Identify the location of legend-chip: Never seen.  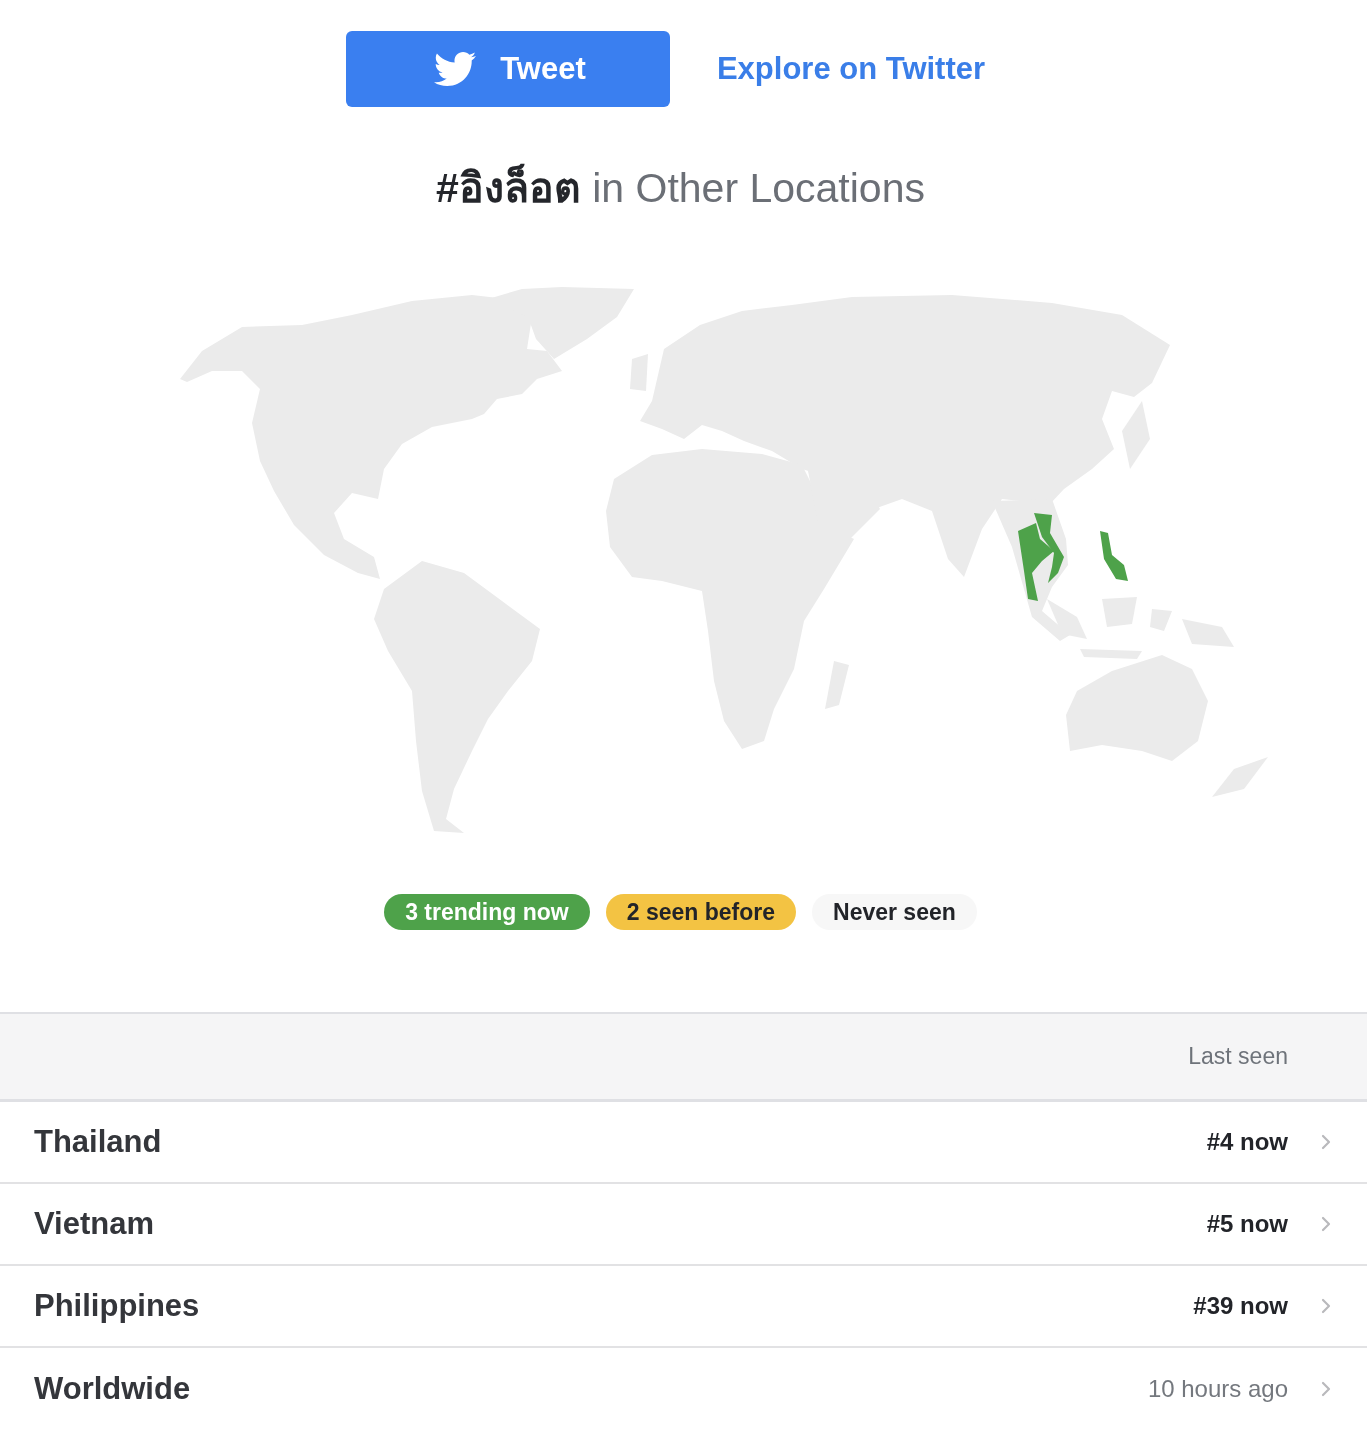
(894, 912).